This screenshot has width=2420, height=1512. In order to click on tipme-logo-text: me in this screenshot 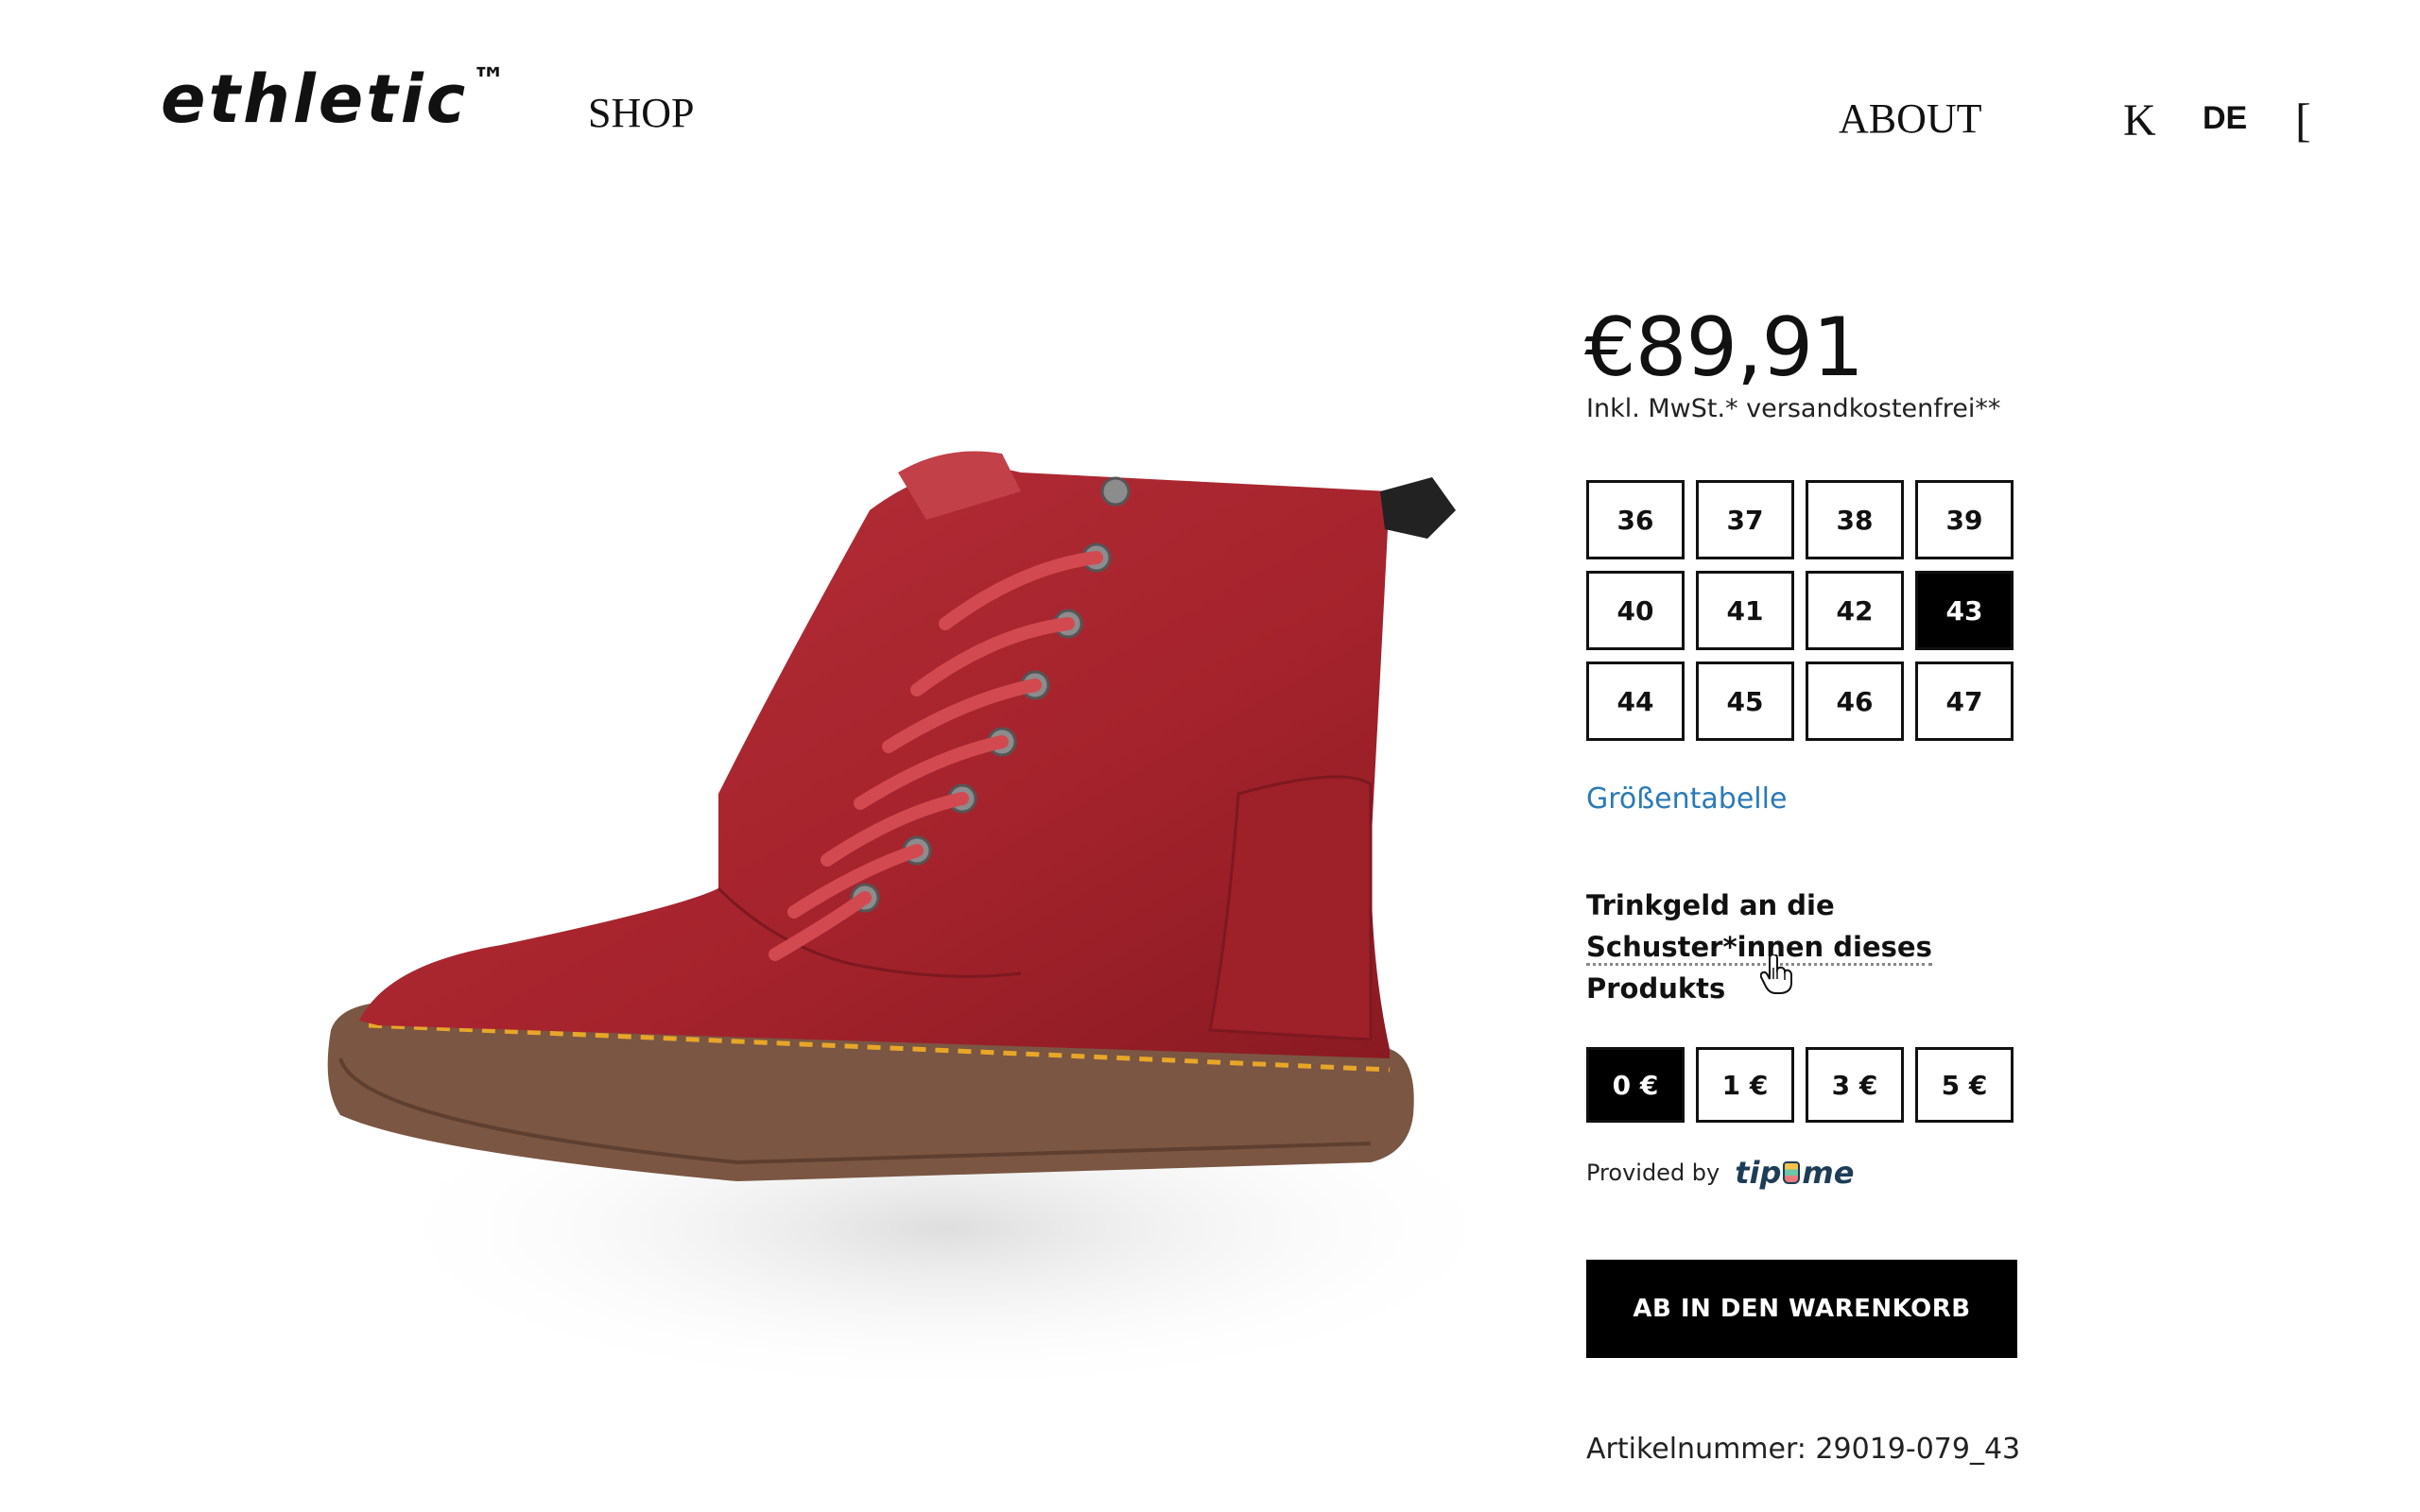, I will do `click(1829, 1173)`.